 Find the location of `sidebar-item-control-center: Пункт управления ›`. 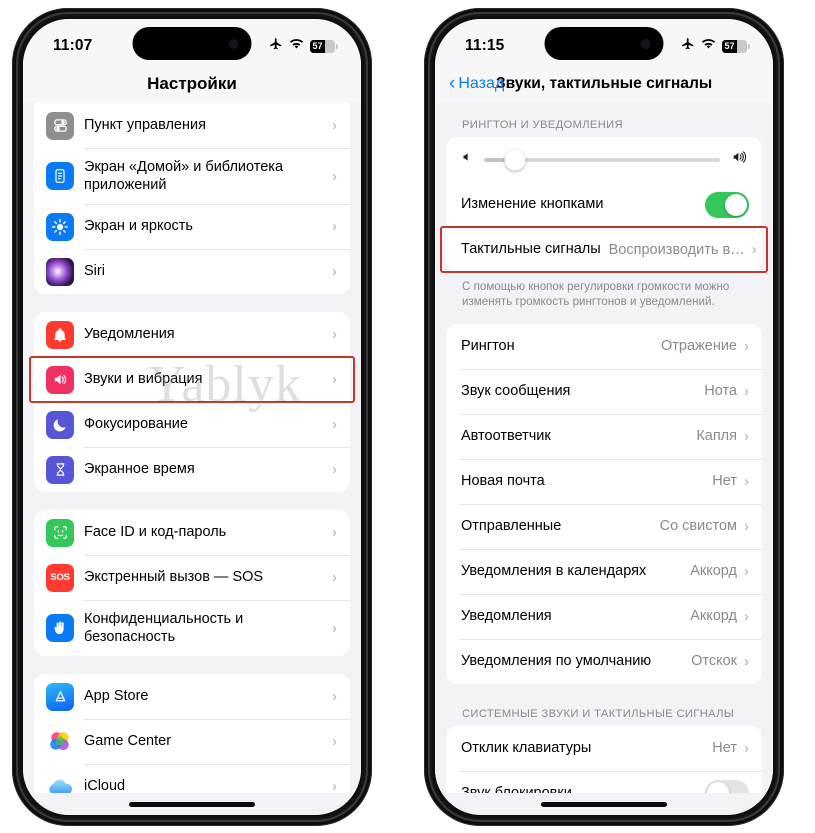

sidebar-item-control-center: Пункт управления › is located at coordinates (192, 125).